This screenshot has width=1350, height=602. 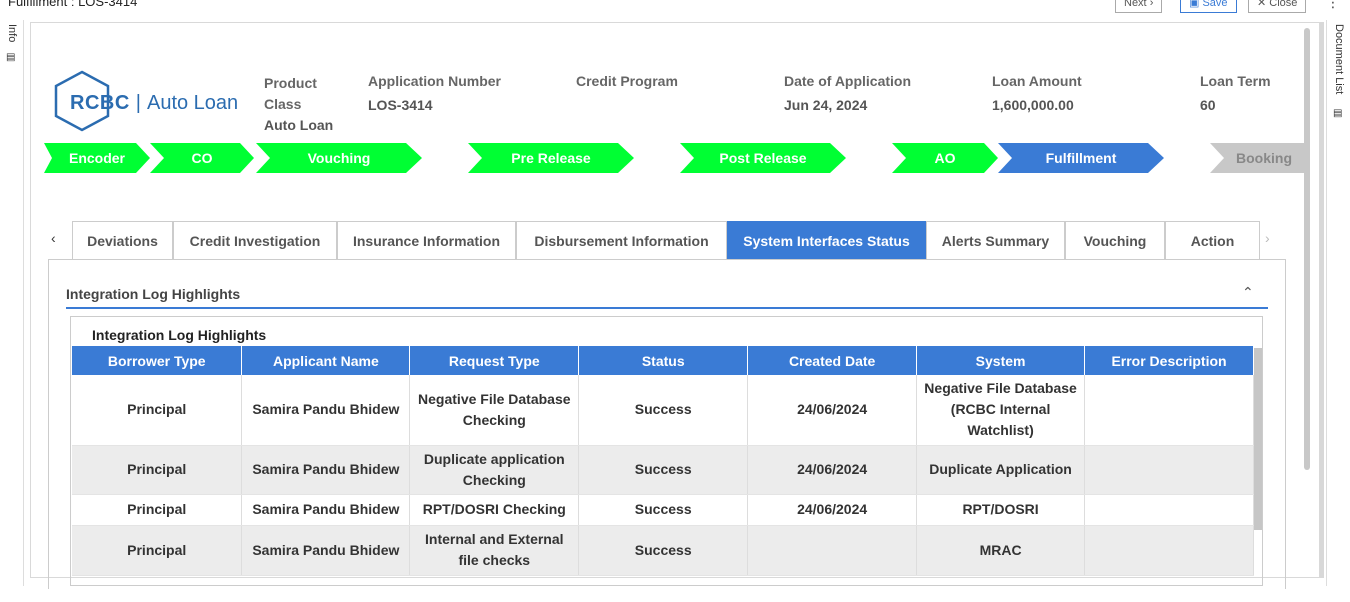 I want to click on stage-booking: Booking, so click(x=1258, y=158).